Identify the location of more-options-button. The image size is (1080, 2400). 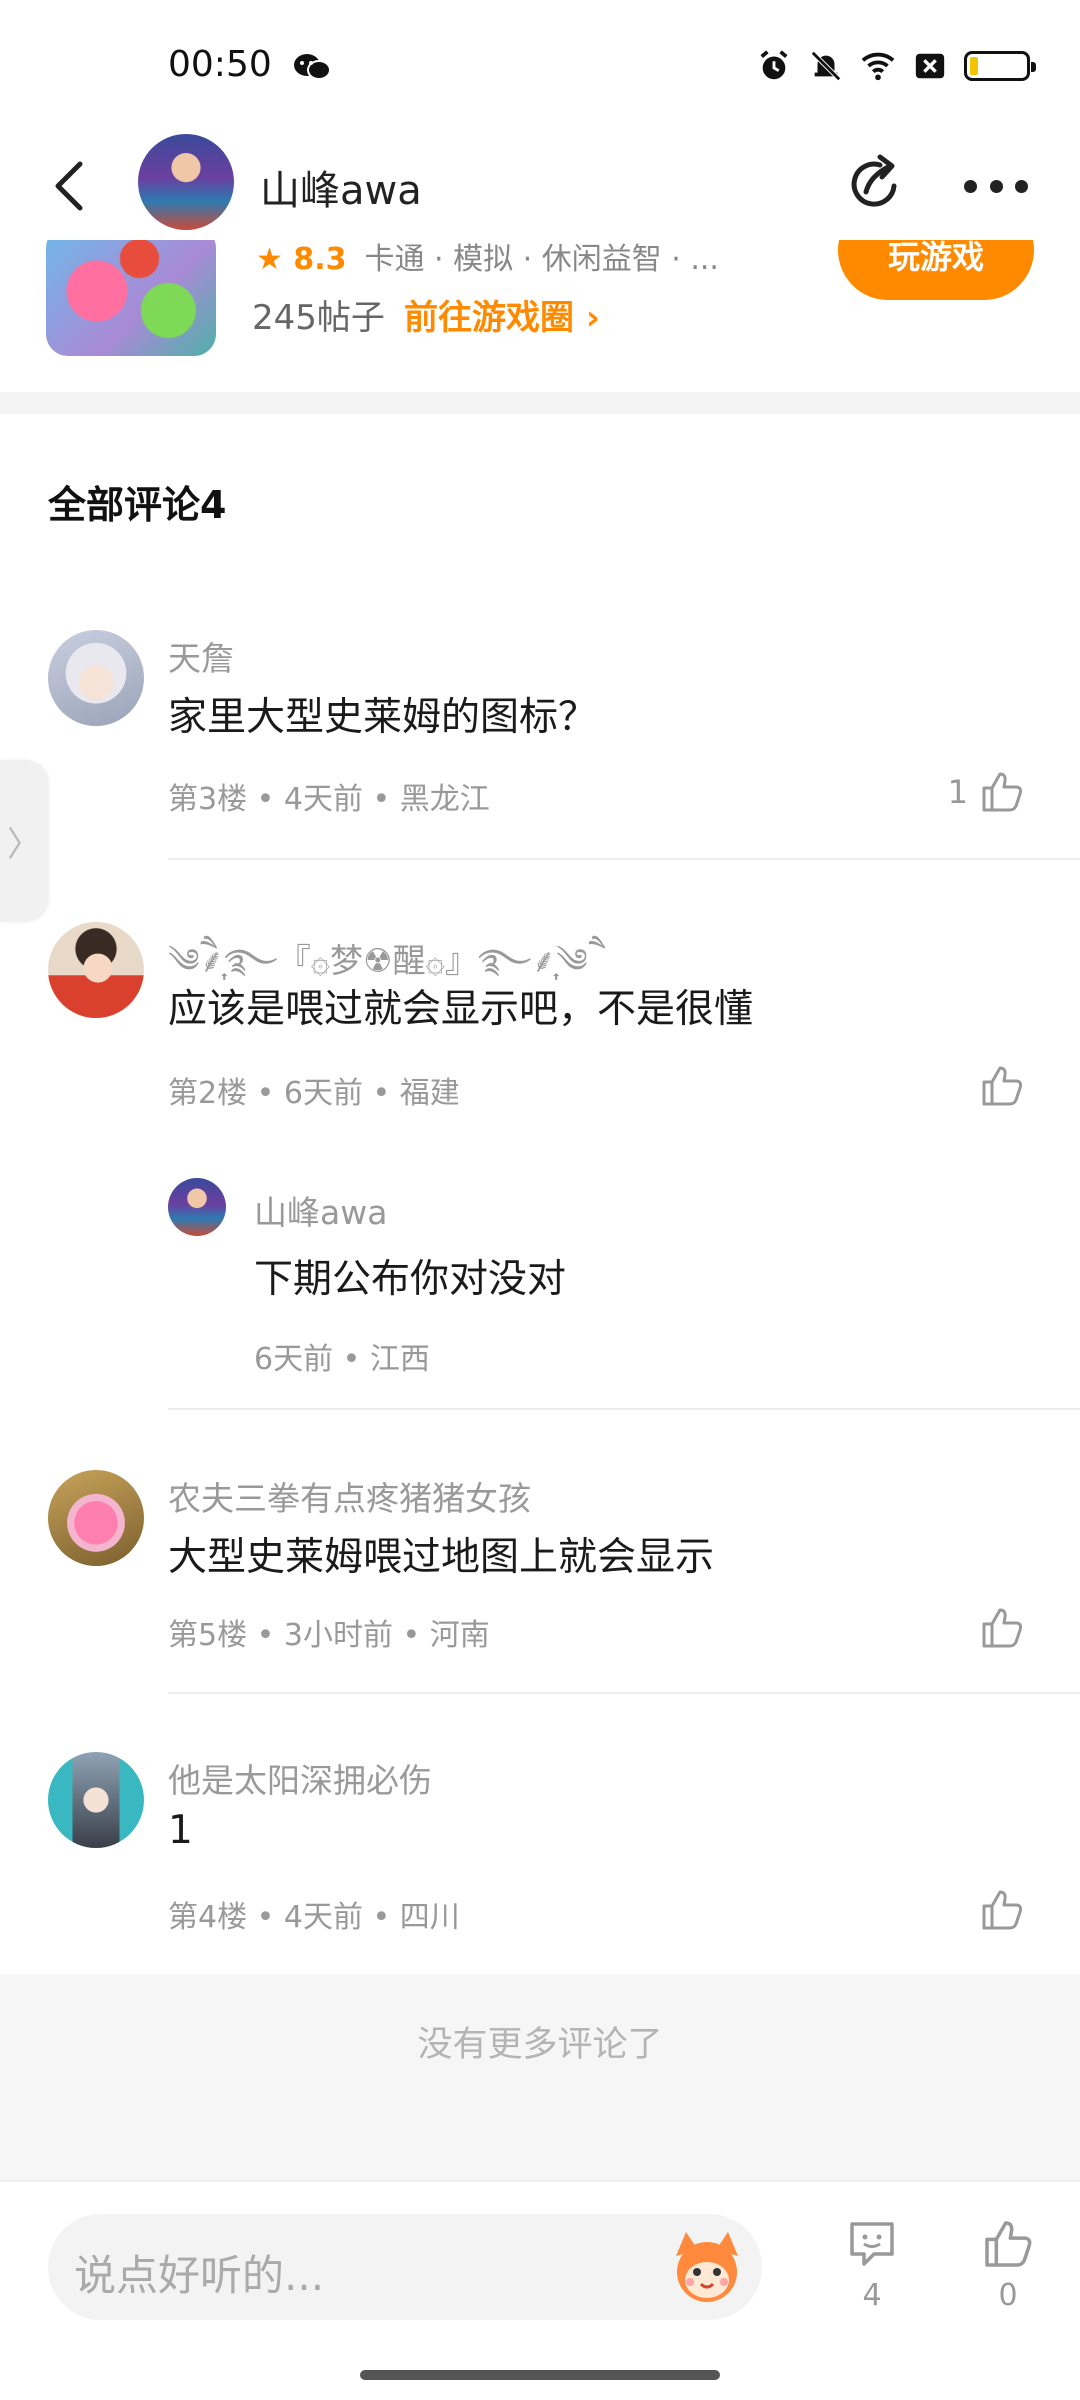
(996, 186).